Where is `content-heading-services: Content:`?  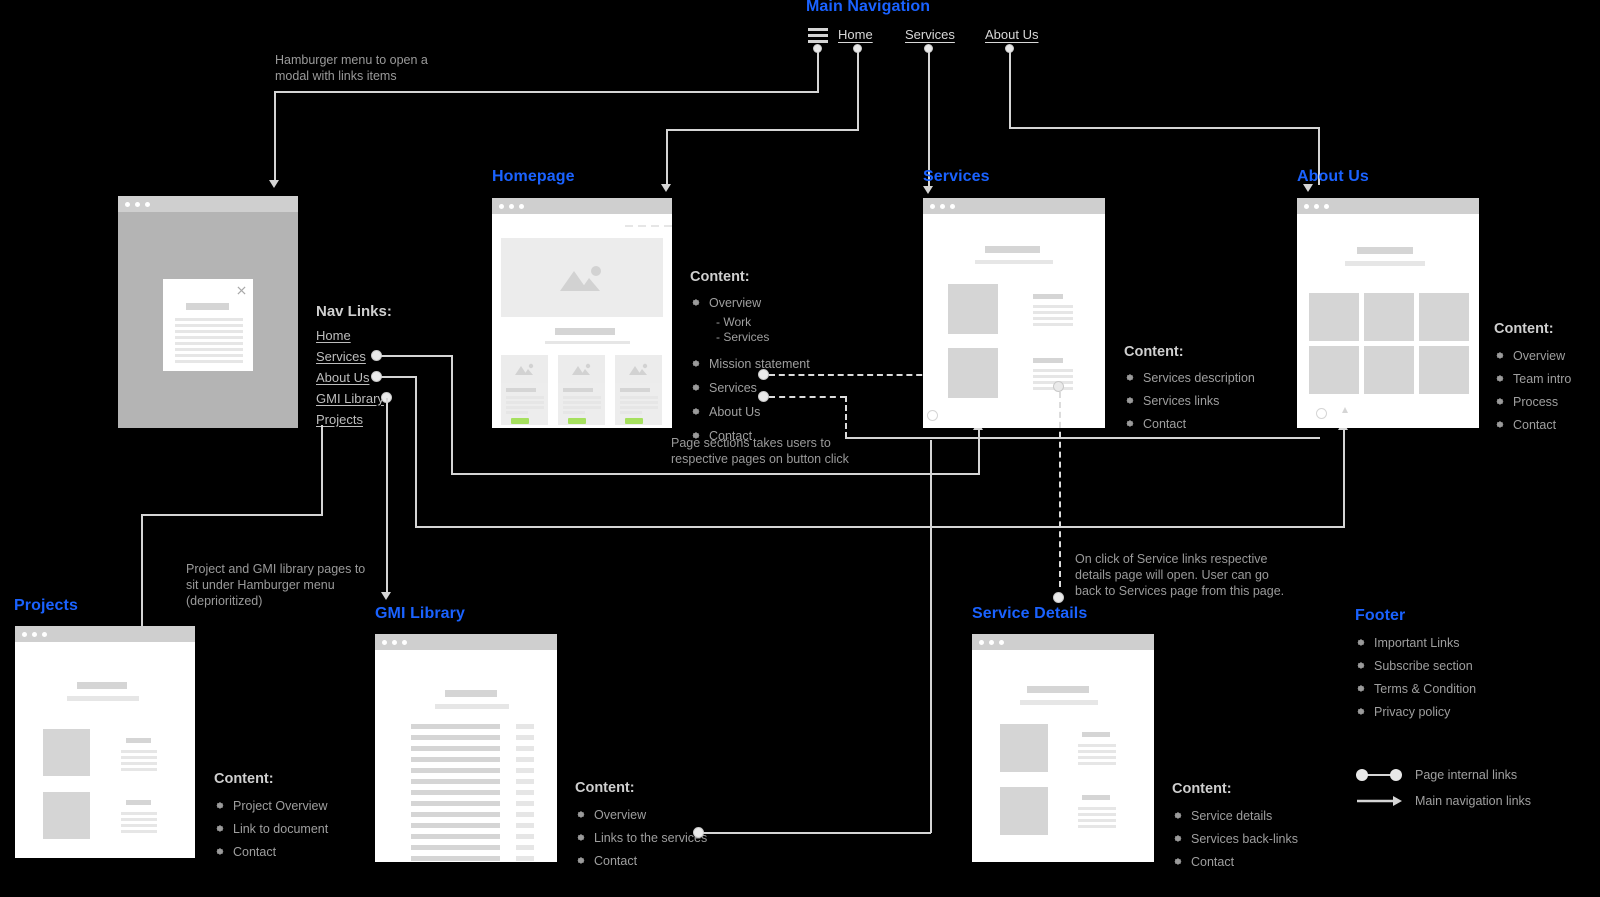 content-heading-services: Content: is located at coordinates (1154, 352).